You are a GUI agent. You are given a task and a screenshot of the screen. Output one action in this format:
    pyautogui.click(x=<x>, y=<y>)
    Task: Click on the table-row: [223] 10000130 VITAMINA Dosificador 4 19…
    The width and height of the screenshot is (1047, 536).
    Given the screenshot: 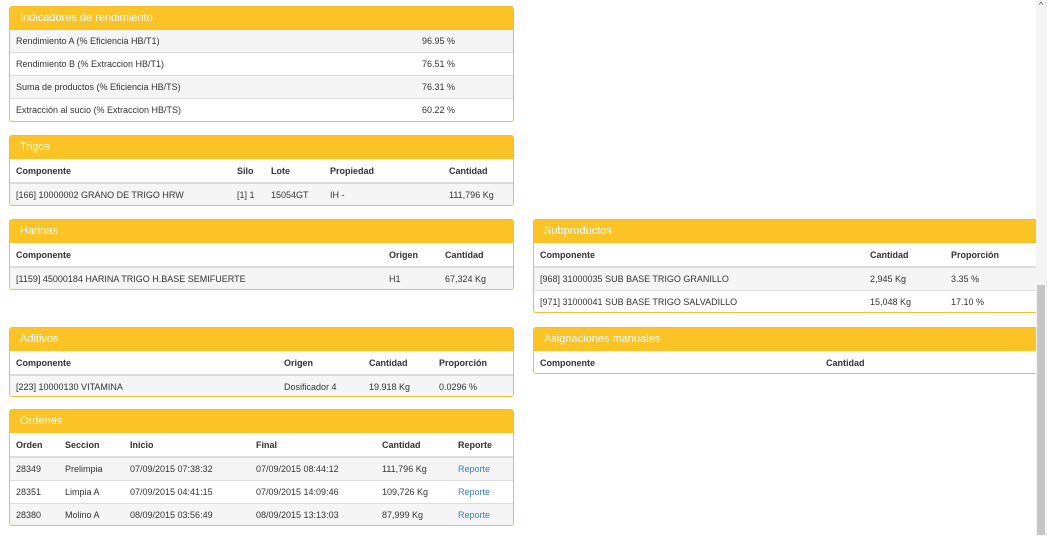 What is the action you would take?
    pyautogui.click(x=261, y=385)
    